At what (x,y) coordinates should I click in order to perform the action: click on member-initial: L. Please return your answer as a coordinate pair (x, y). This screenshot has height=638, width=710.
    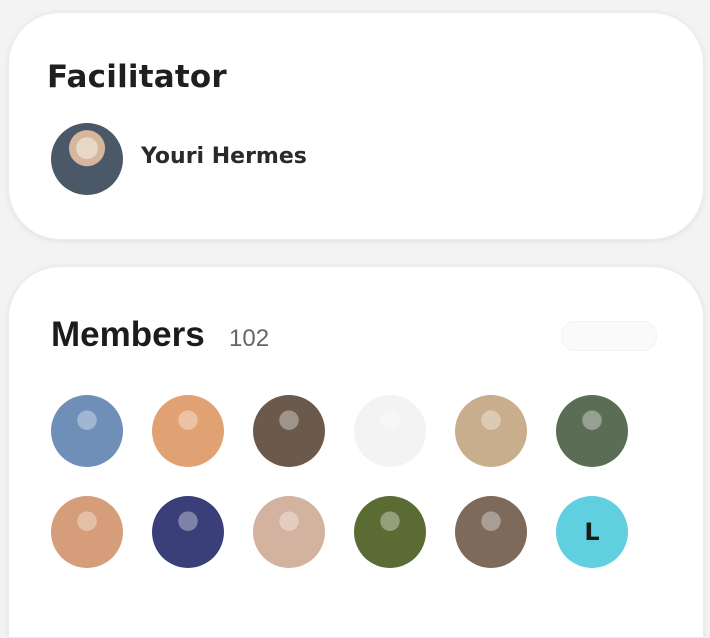
    Looking at the image, I should click on (592, 532).